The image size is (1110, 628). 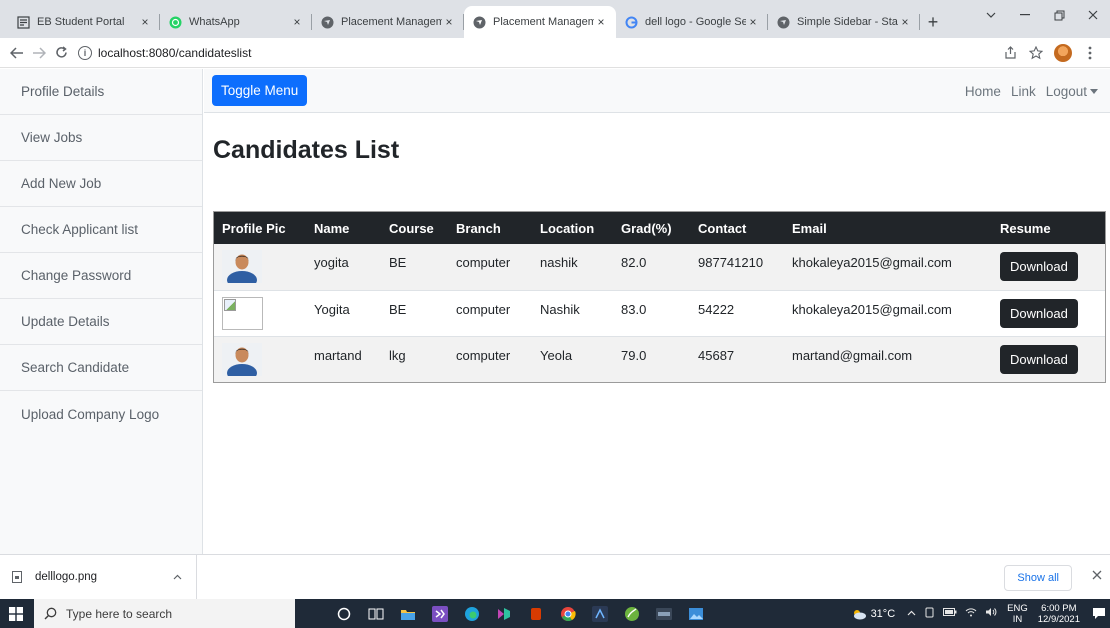 I want to click on sidebar-item-add-new-job: Add New Job, so click(x=101, y=184).